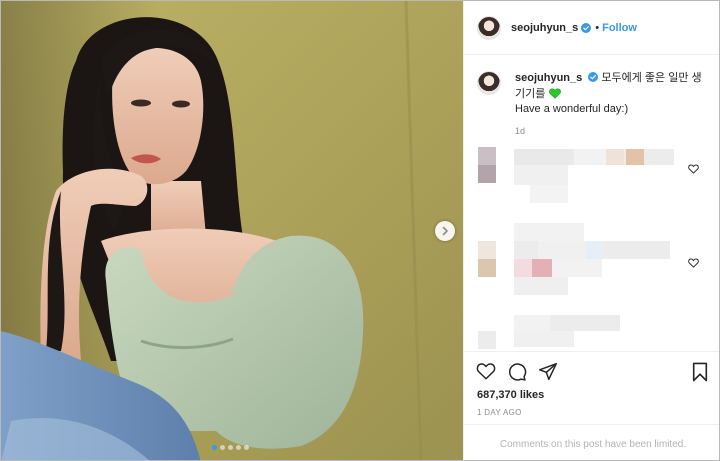  Describe the element at coordinates (530, 94) in the screenshot. I see `caption-text-line2: 기기를` at that location.